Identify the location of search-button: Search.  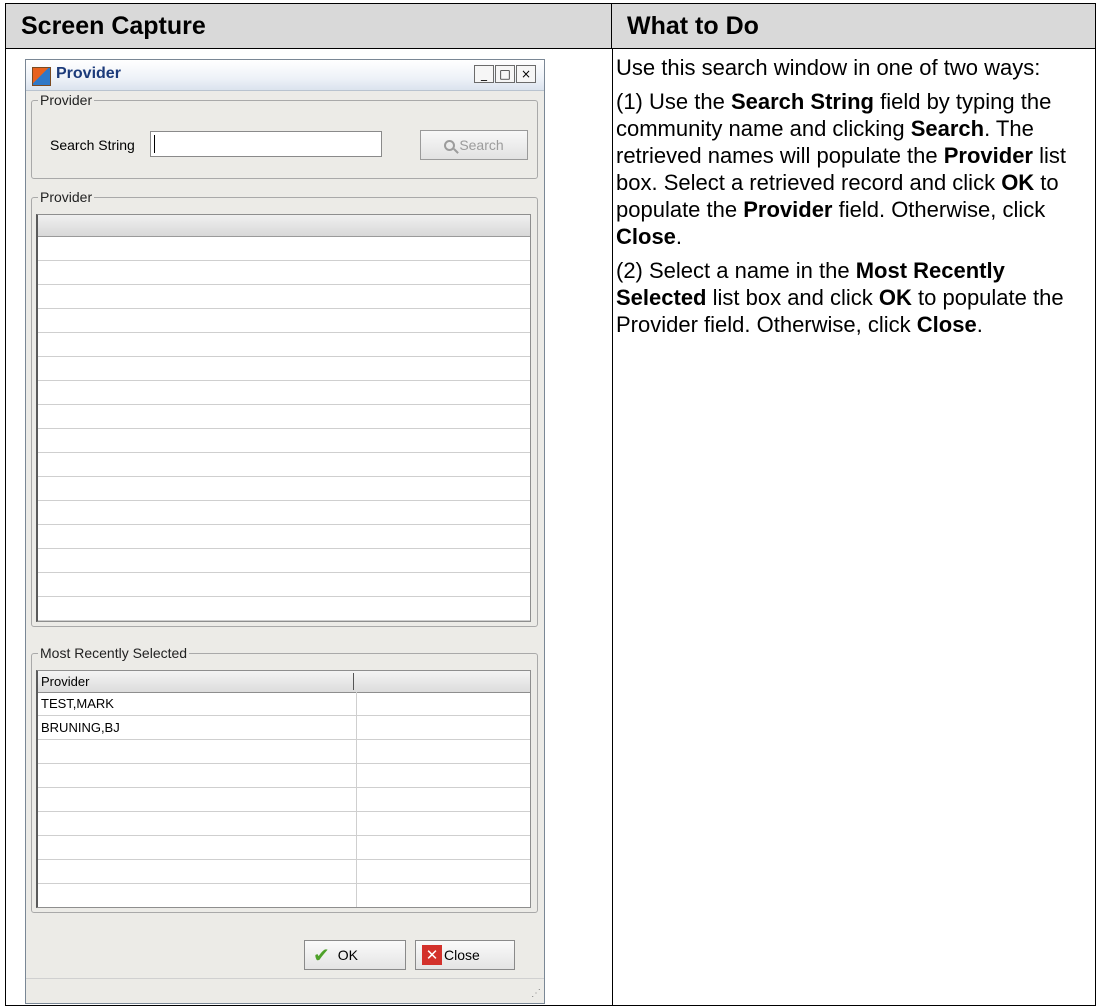
(474, 145).